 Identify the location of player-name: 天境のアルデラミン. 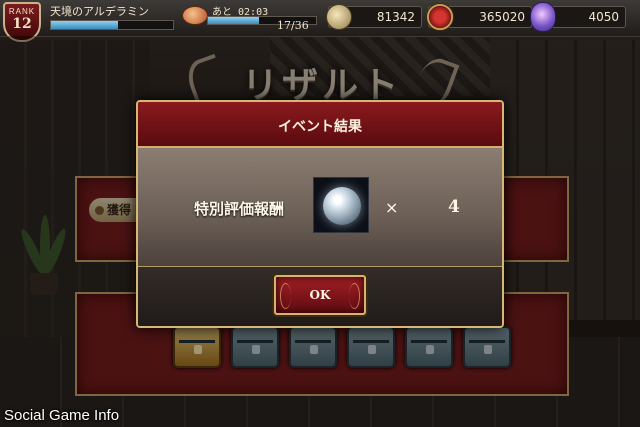
(99, 11).